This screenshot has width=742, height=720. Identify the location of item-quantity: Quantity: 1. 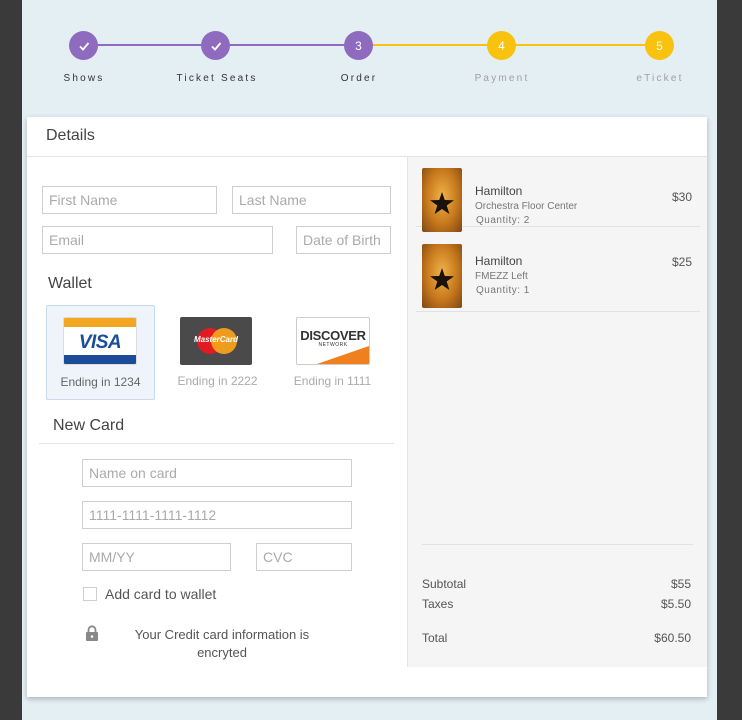
(503, 290).